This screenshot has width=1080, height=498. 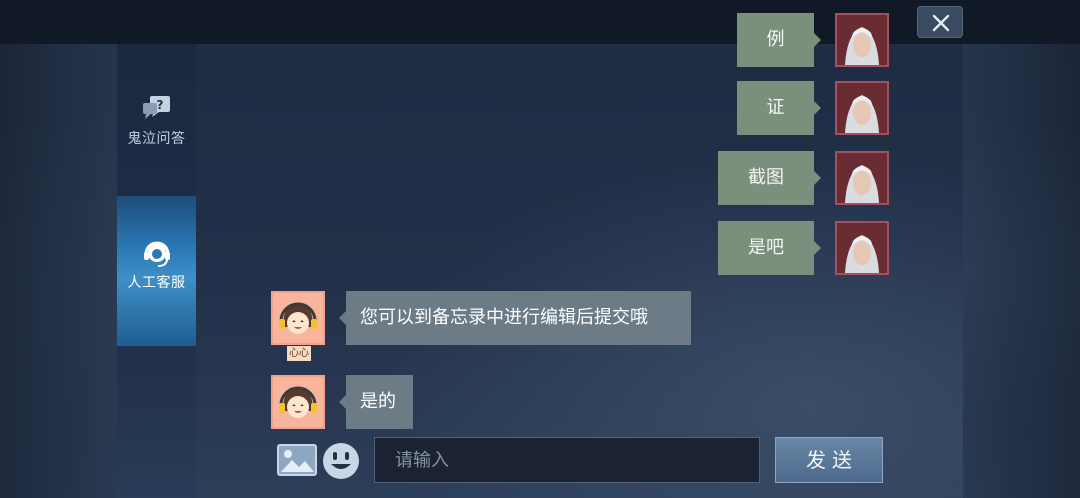 I want to click on agent-message-bubble: 您可以到备忘录中进行编辑后提交哦, so click(x=515, y=318).